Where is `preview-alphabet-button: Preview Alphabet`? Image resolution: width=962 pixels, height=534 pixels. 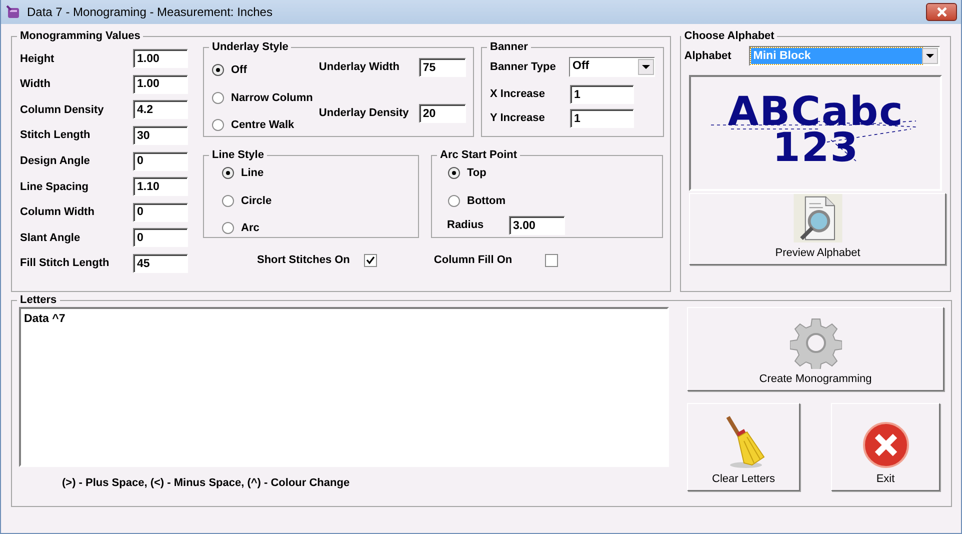 preview-alphabet-button: Preview Alphabet is located at coordinates (817, 229).